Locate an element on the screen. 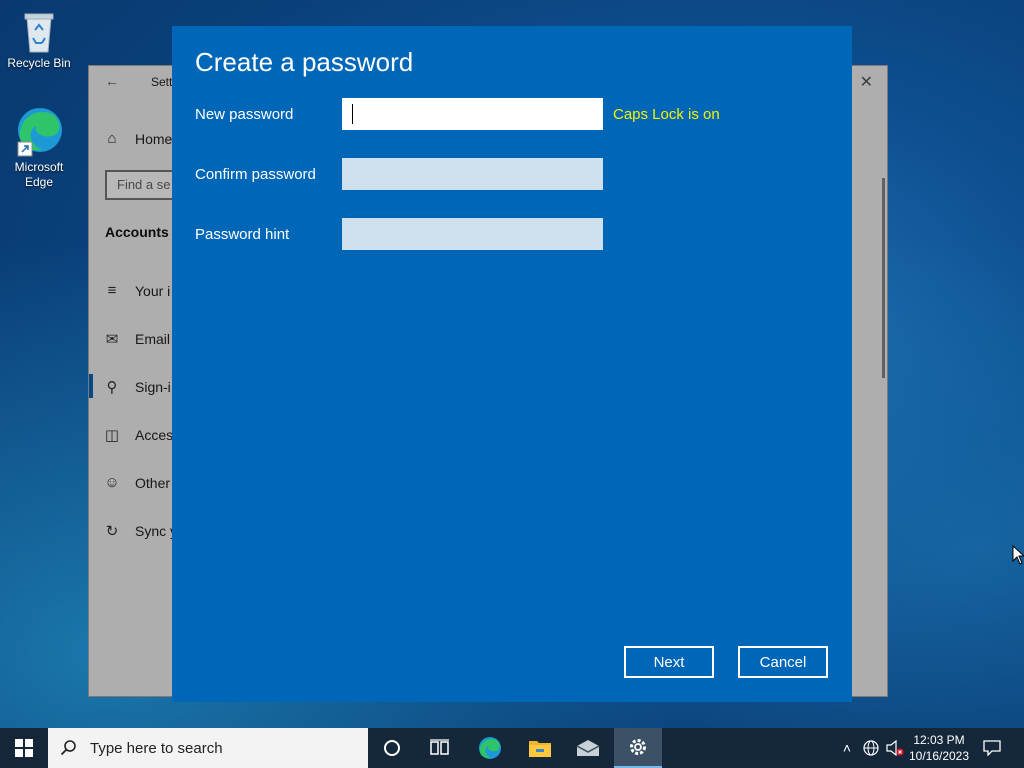 The image size is (1024, 768). password-hint-label: Password hint is located at coordinates (242, 234).